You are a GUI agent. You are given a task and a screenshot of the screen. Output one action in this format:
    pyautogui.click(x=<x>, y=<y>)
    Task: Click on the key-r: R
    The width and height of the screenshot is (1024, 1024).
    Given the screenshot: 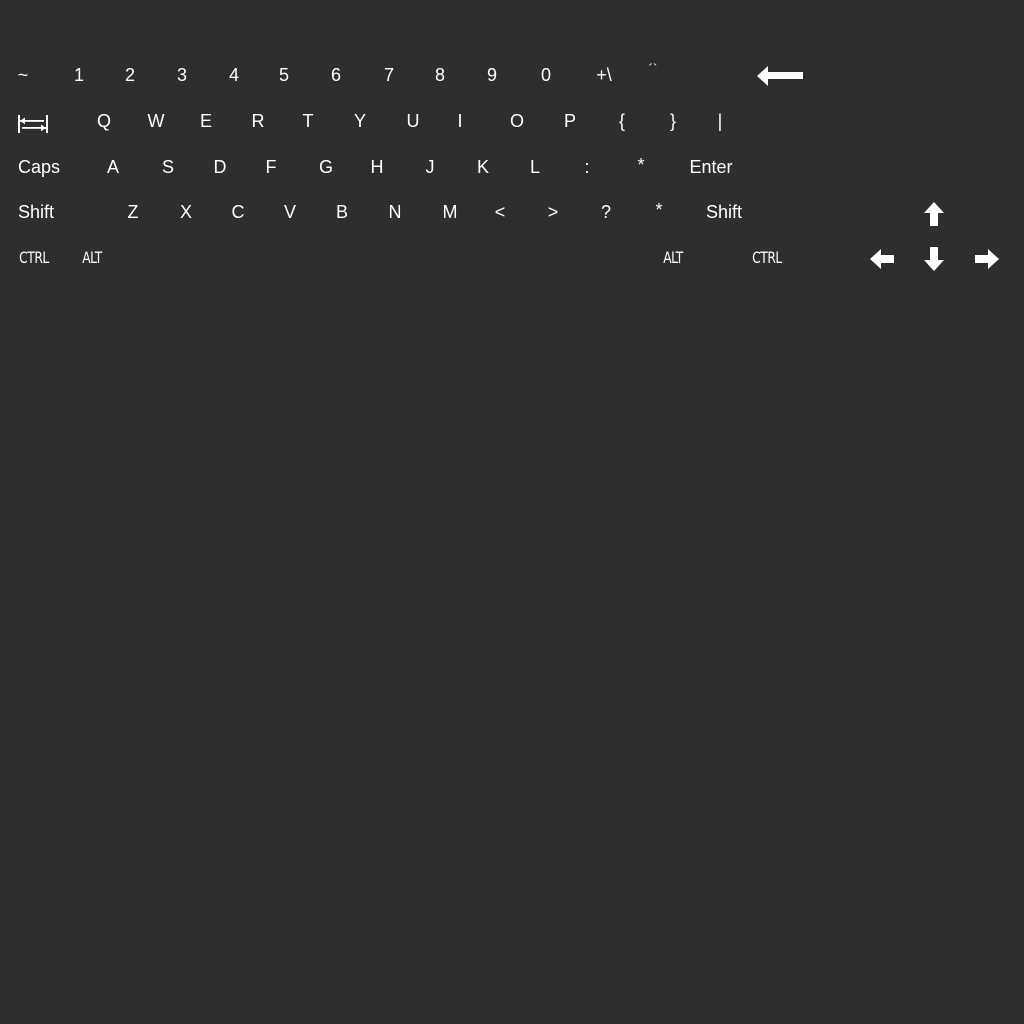 What is the action you would take?
    pyautogui.click(x=258, y=121)
    